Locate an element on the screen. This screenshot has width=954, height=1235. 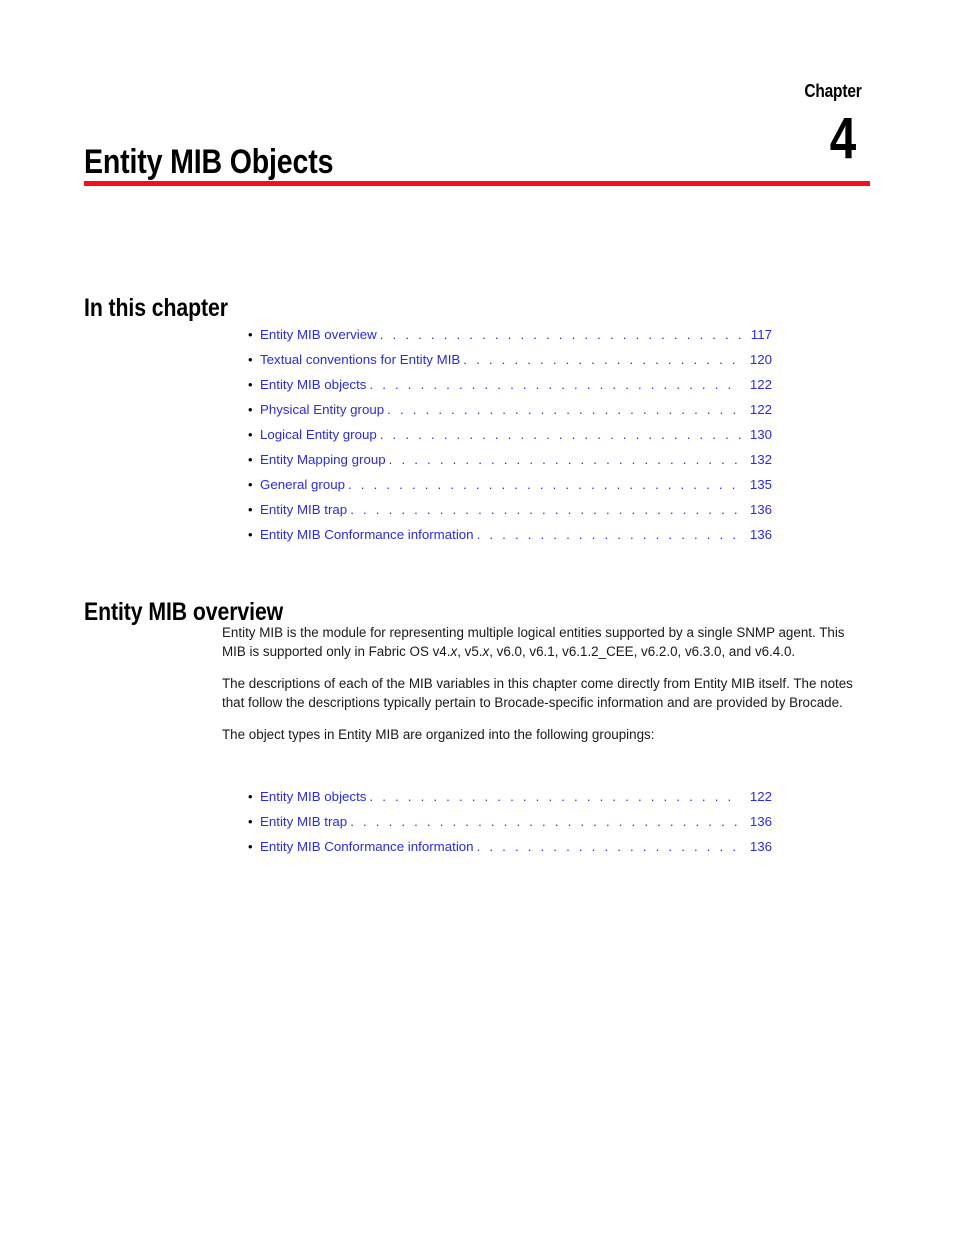
toc-entry-label: Entity MIB overview is located at coordinates (318, 334).